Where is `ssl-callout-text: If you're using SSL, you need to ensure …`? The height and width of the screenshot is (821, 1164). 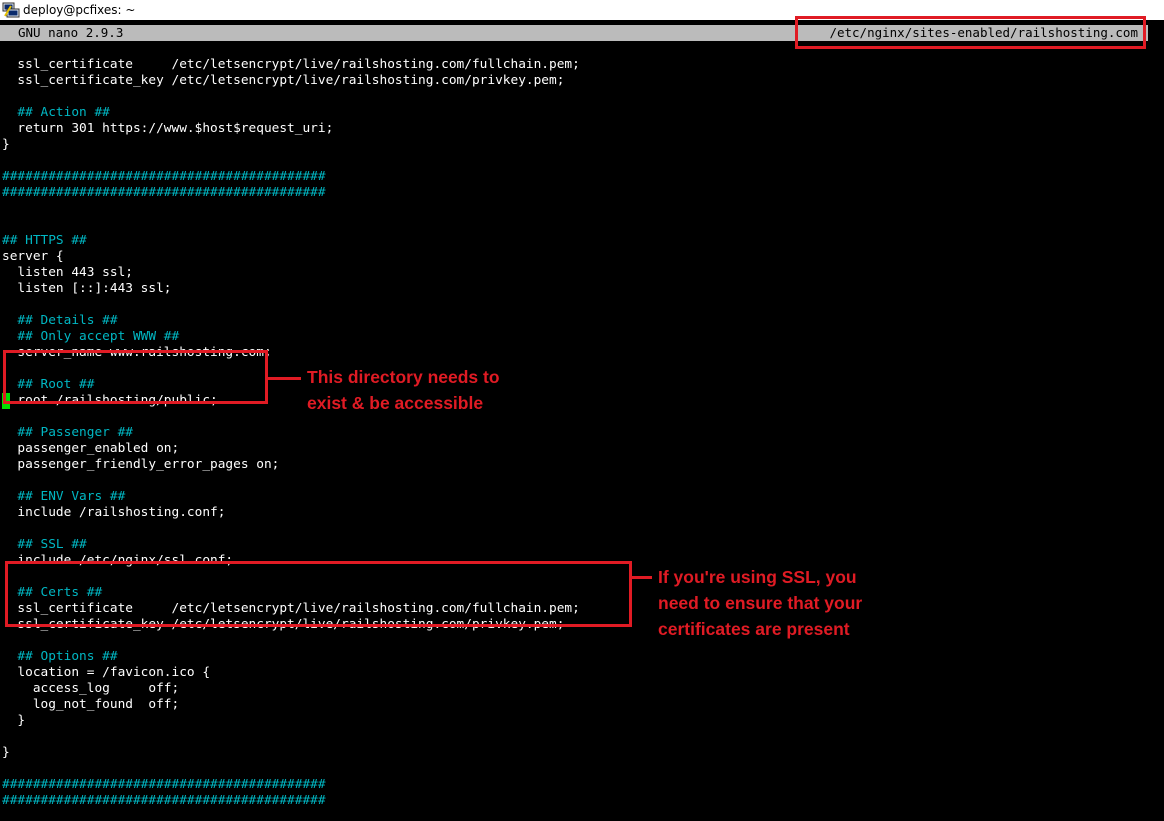
ssl-callout-text: If you're using SSL, you need to ensure … is located at coordinates (760, 603).